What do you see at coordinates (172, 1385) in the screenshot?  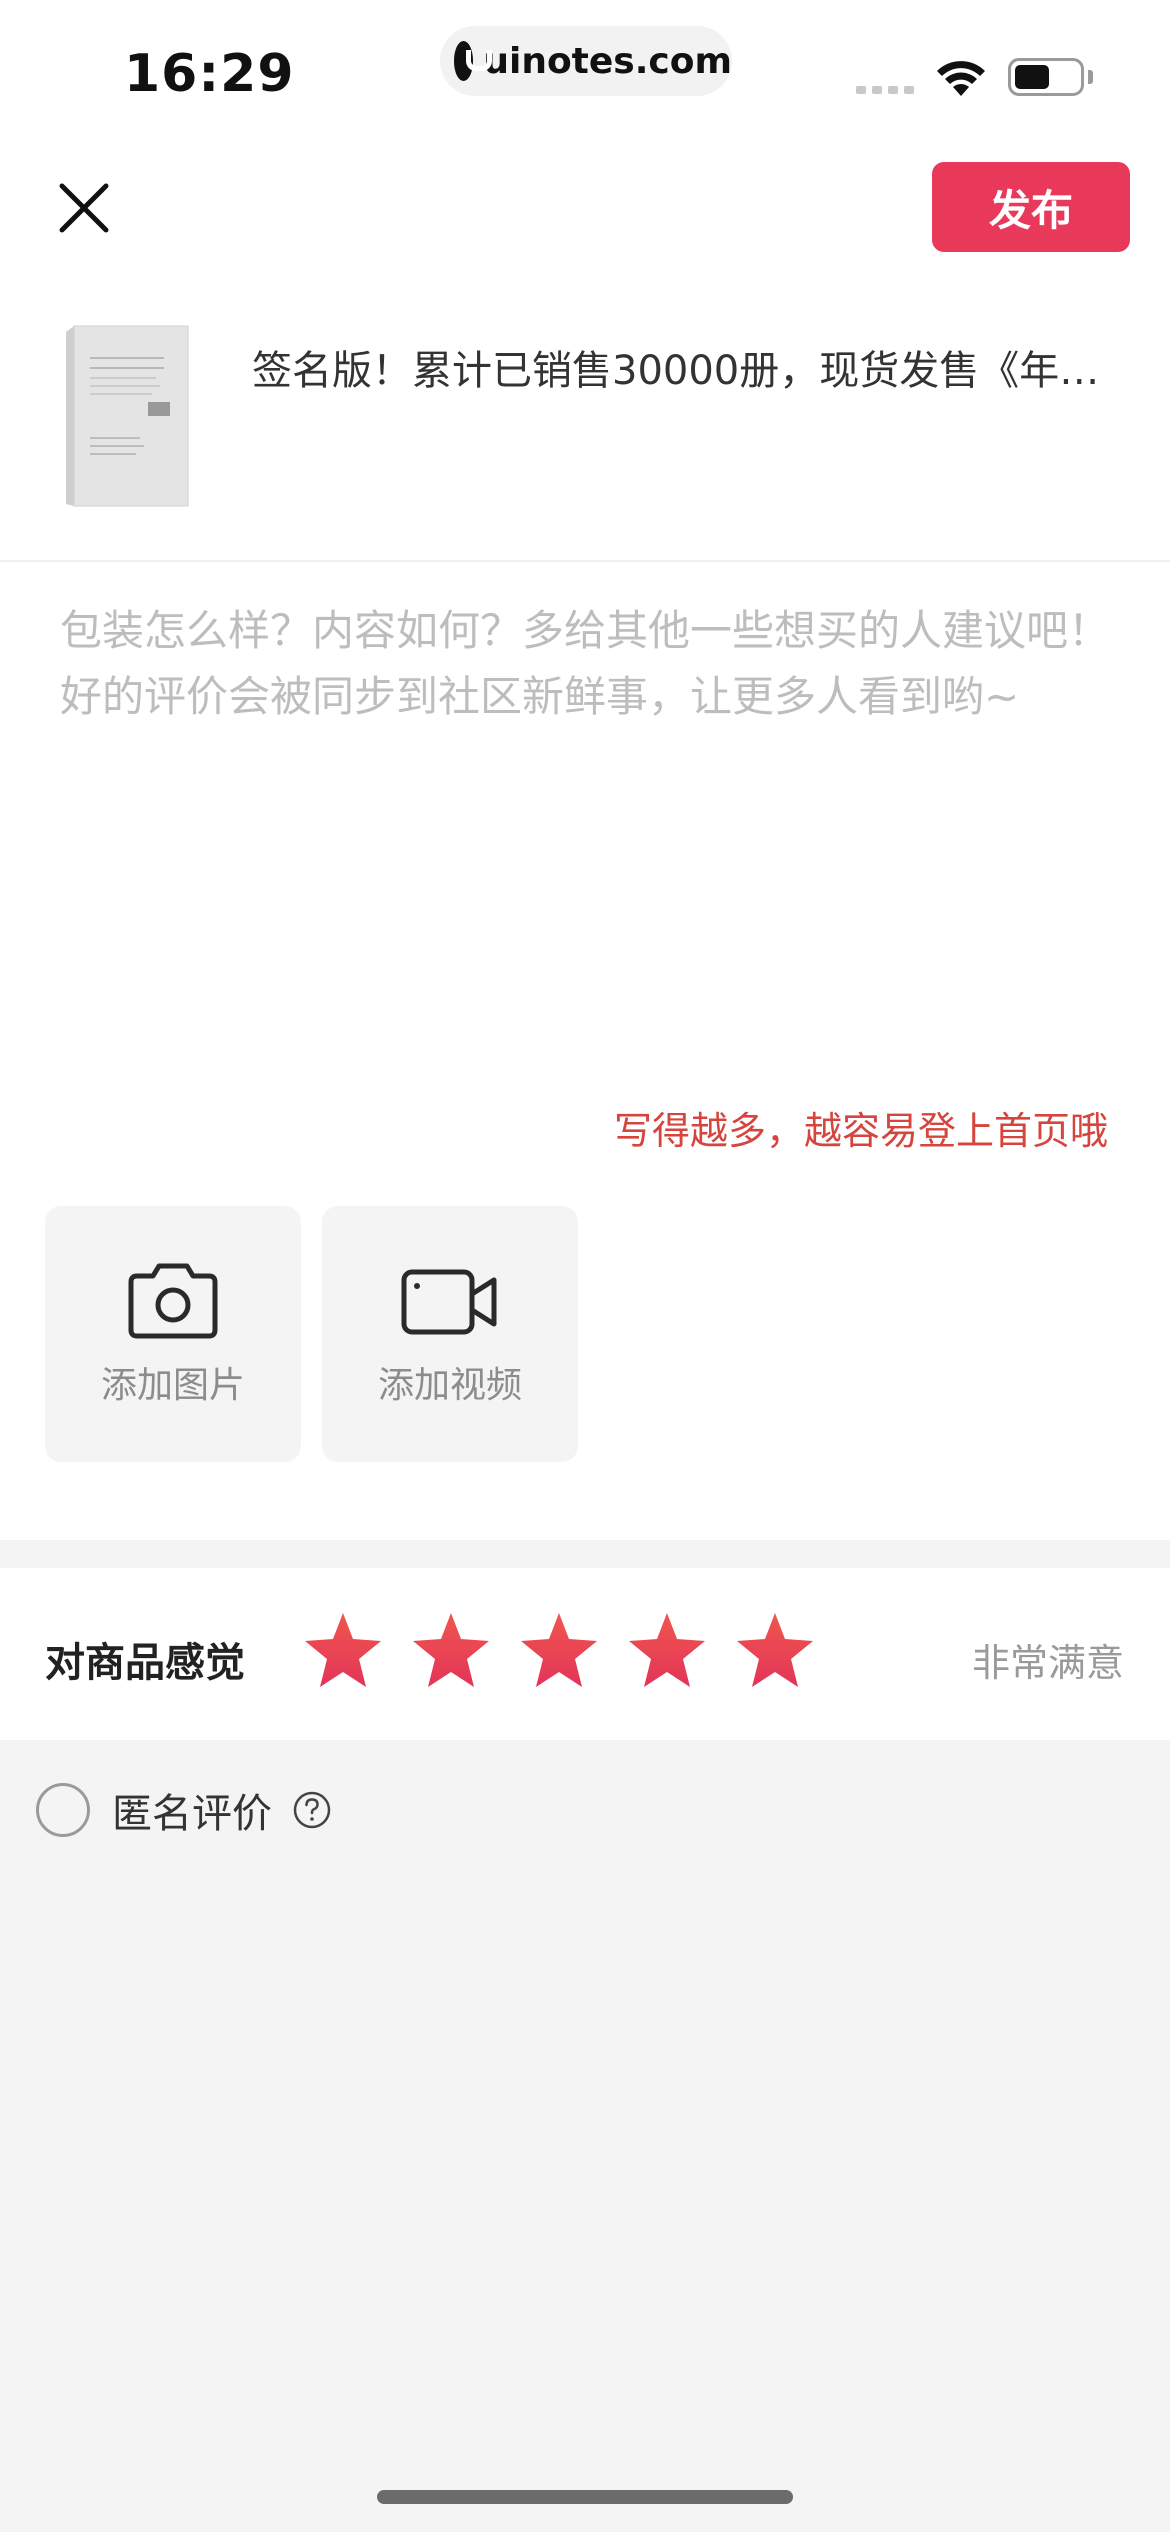 I see `add-photo-label: 添加图片` at bounding box center [172, 1385].